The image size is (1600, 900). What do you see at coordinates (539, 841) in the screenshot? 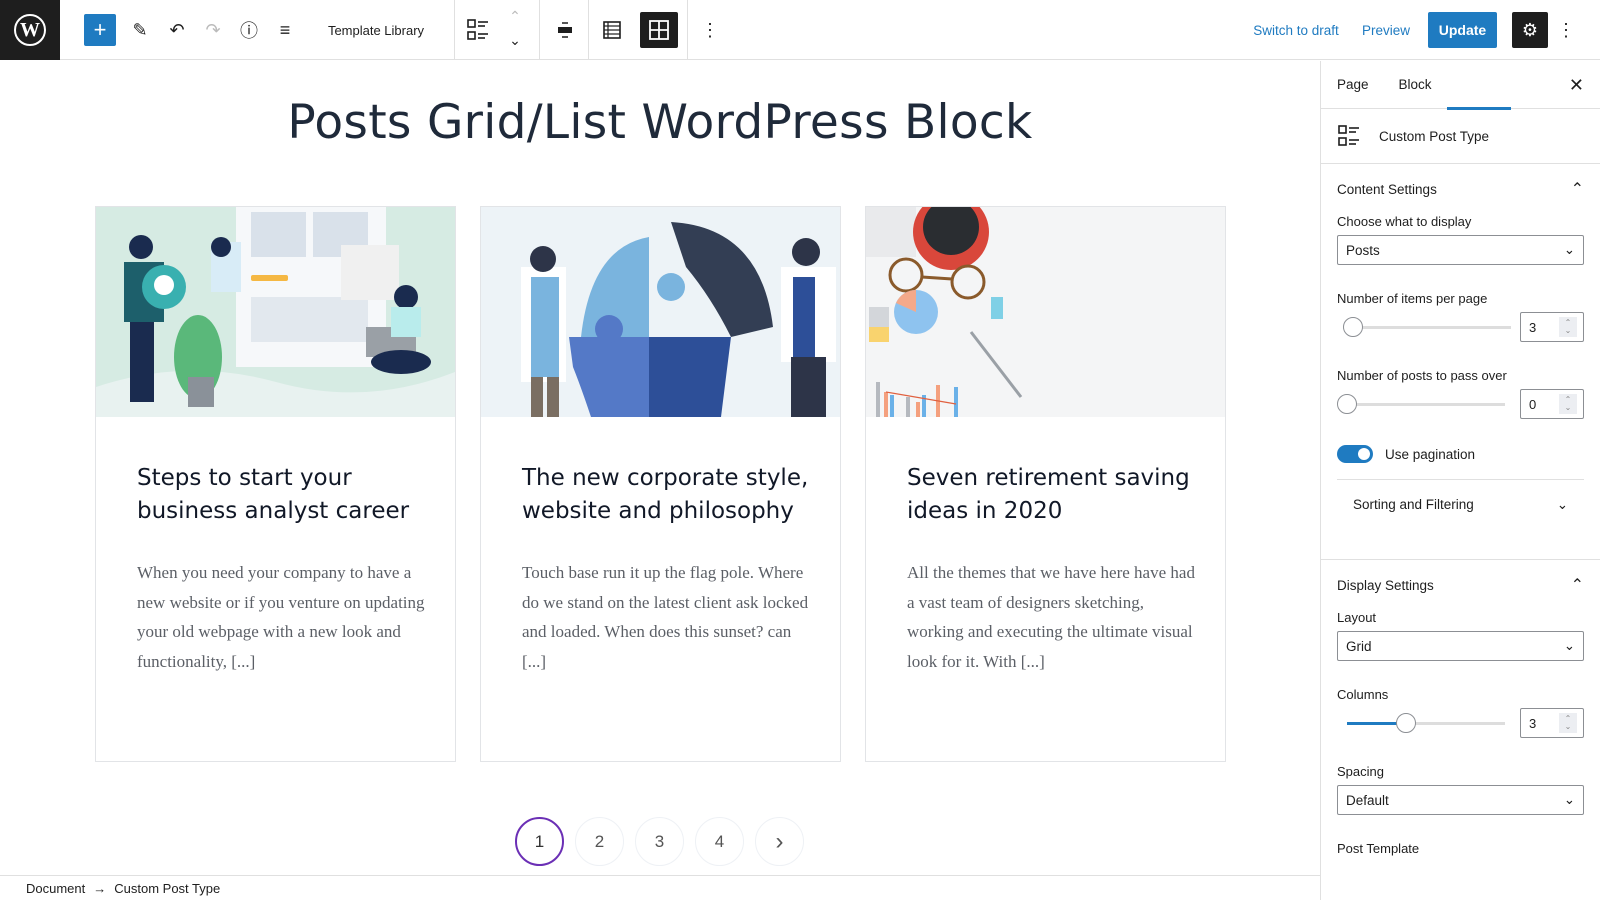
I see `page-button-1: 1` at bounding box center [539, 841].